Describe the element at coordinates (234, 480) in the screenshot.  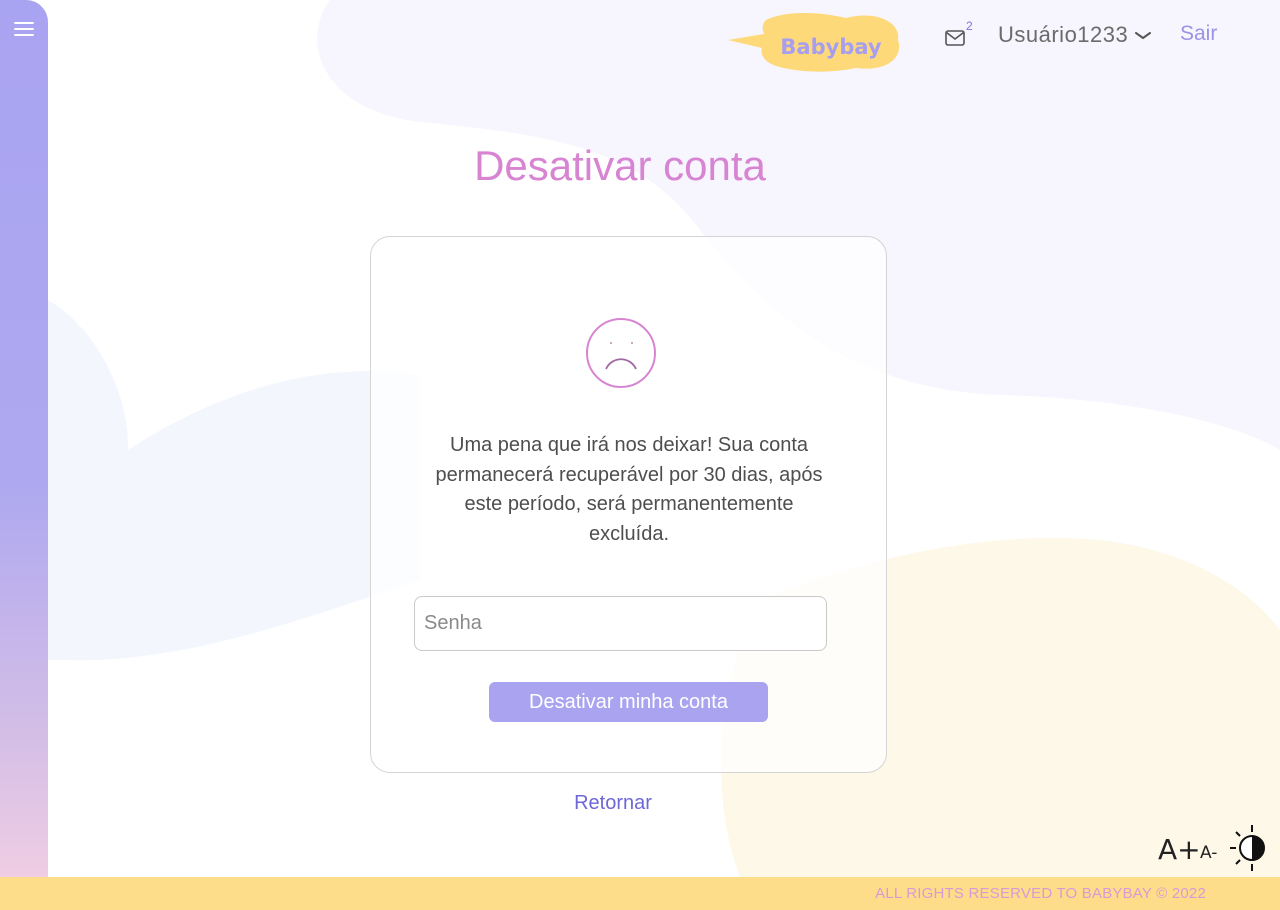
I see `bg-blob-blue` at that location.